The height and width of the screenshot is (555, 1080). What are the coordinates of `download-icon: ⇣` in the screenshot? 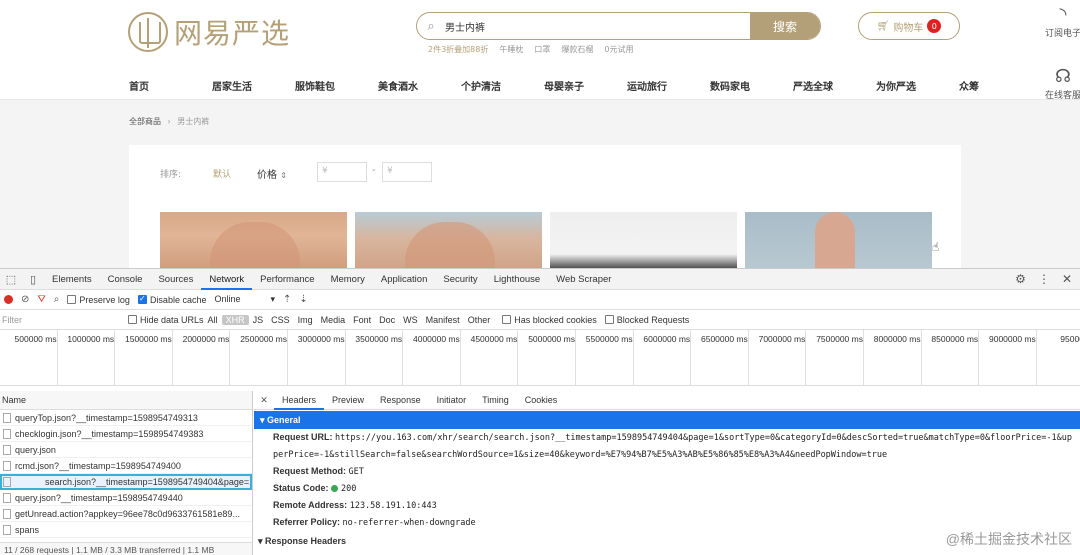 It's located at (303, 299).